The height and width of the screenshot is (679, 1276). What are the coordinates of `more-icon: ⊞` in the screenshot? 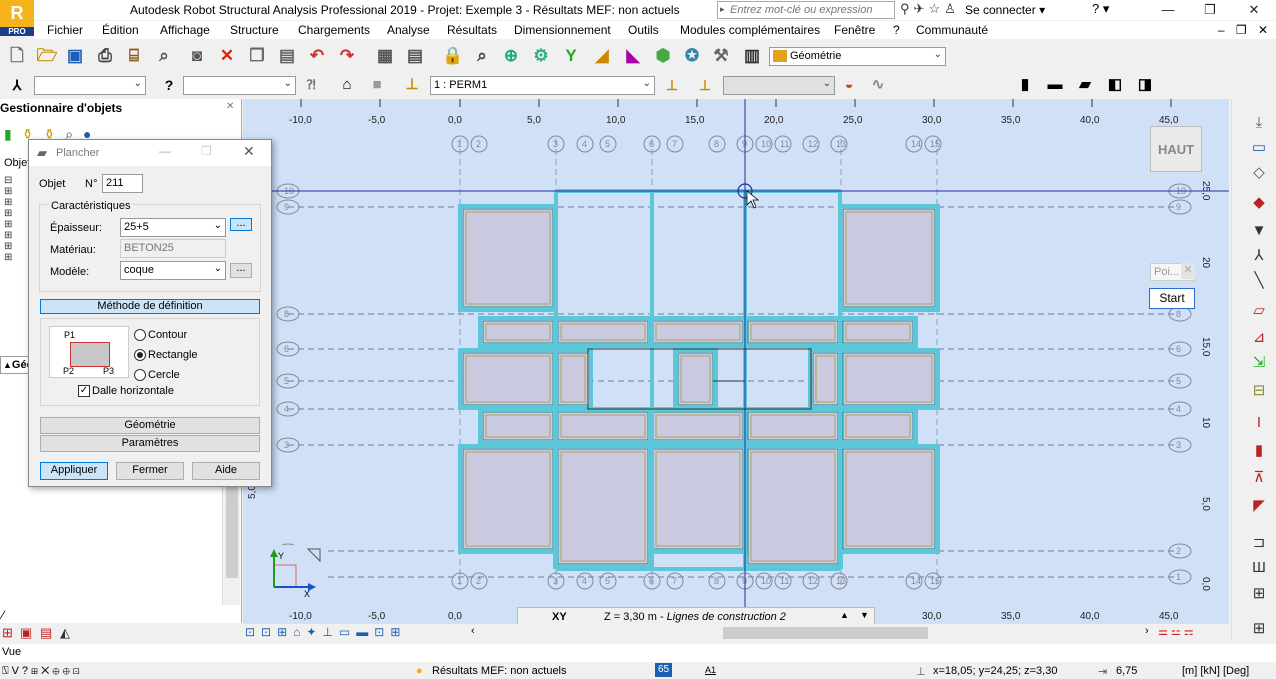 It's located at (1259, 629).